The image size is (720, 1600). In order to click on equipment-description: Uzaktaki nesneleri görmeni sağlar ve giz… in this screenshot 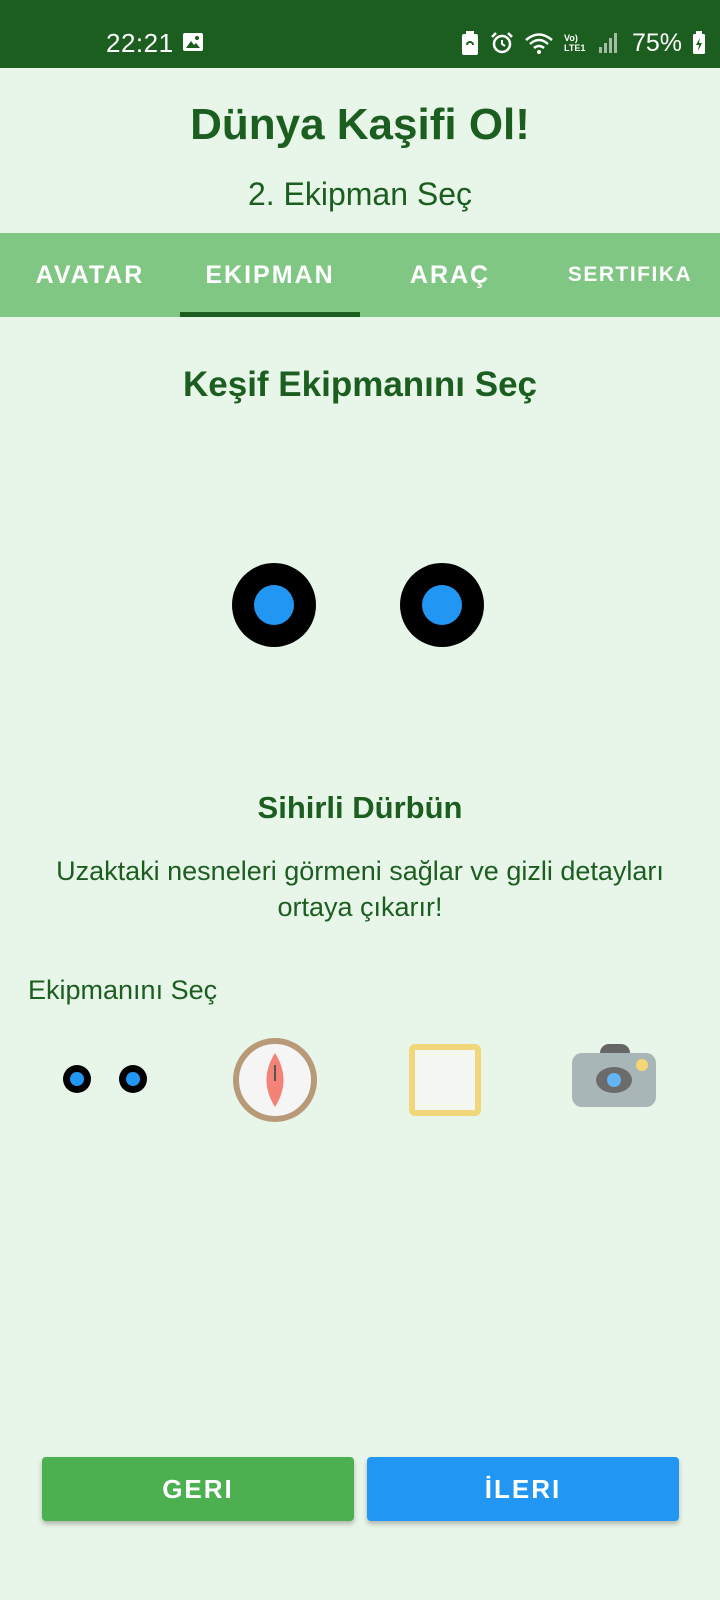, I will do `click(360, 889)`.